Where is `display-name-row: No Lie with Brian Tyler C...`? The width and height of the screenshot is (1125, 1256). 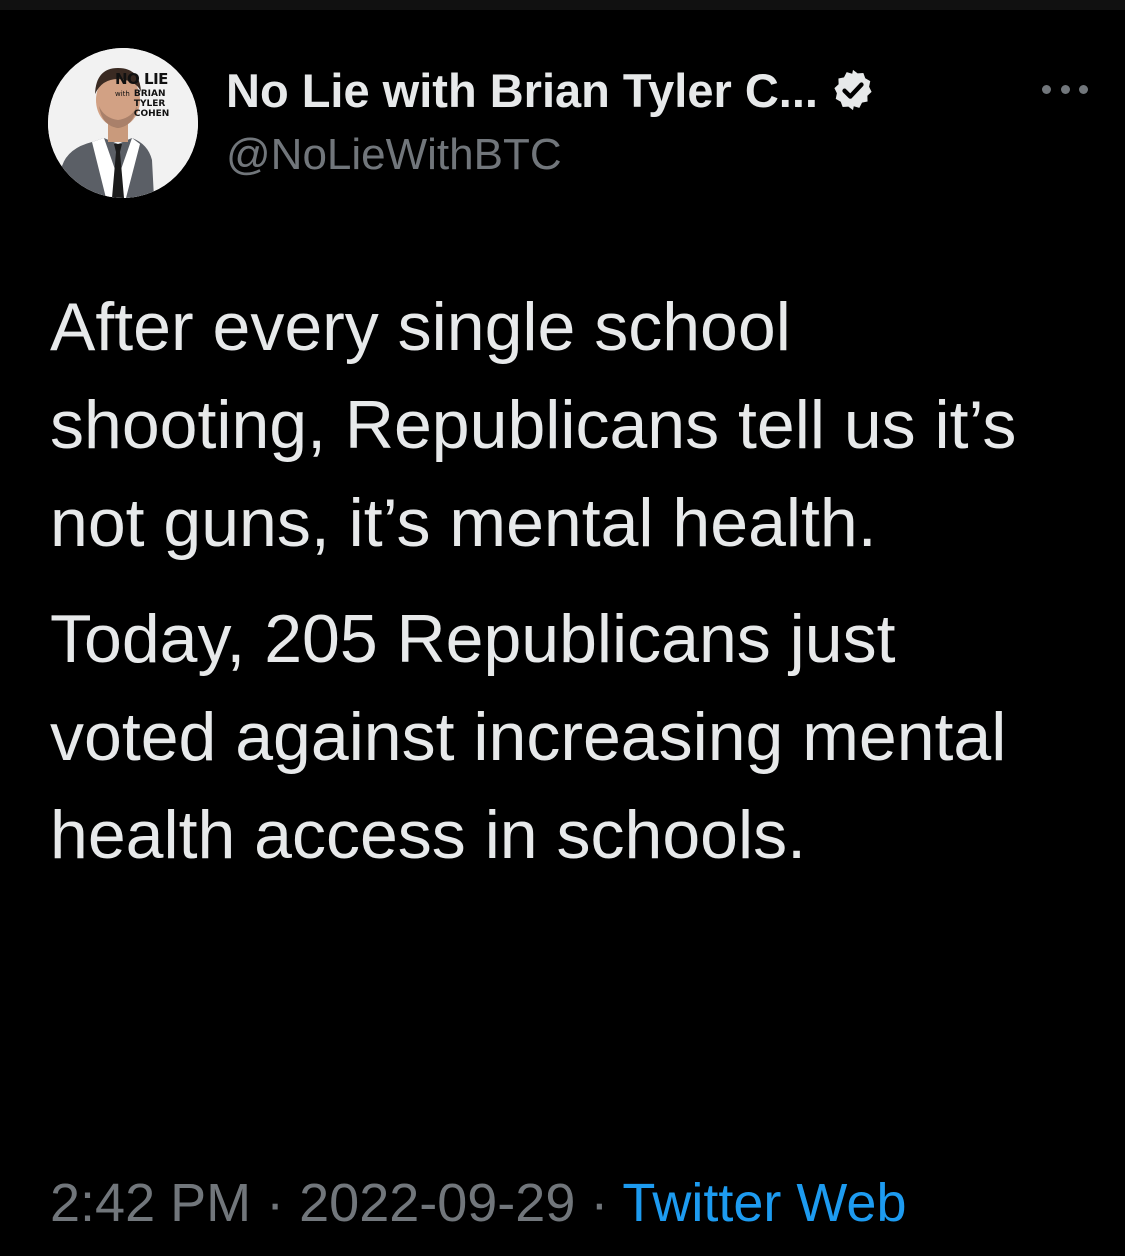 display-name-row: No Lie with Brian Tyler C... is located at coordinates (551, 90).